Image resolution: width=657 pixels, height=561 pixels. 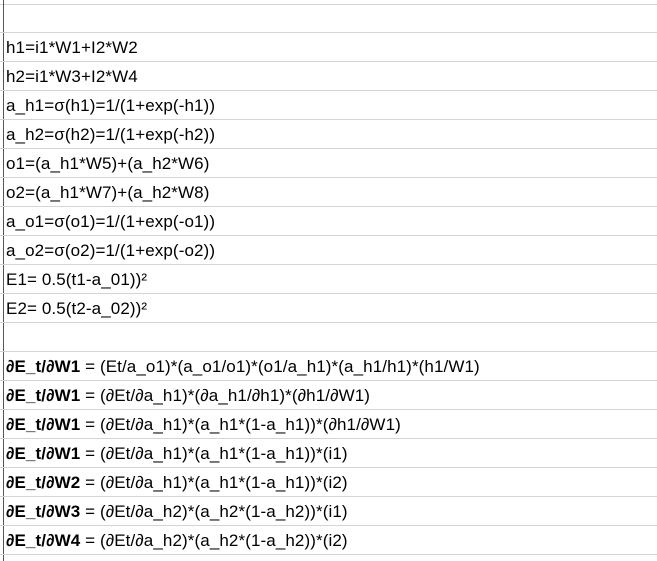 What do you see at coordinates (111, 134) in the screenshot?
I see `cell-value: a_h2=σ(h2)=1/(1+exp(-h2))` at bounding box center [111, 134].